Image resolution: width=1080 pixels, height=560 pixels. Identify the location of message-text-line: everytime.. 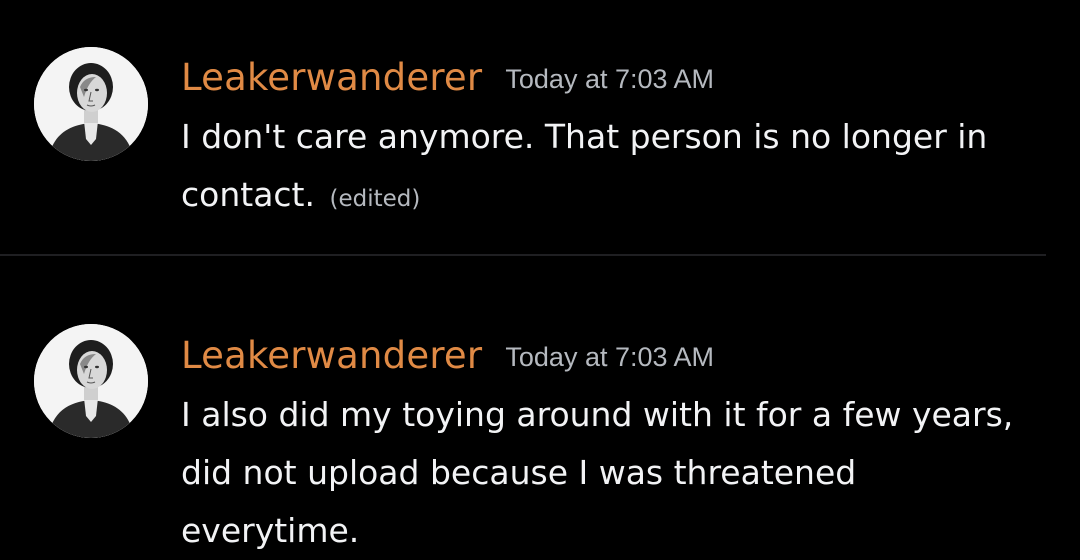
(270, 530).